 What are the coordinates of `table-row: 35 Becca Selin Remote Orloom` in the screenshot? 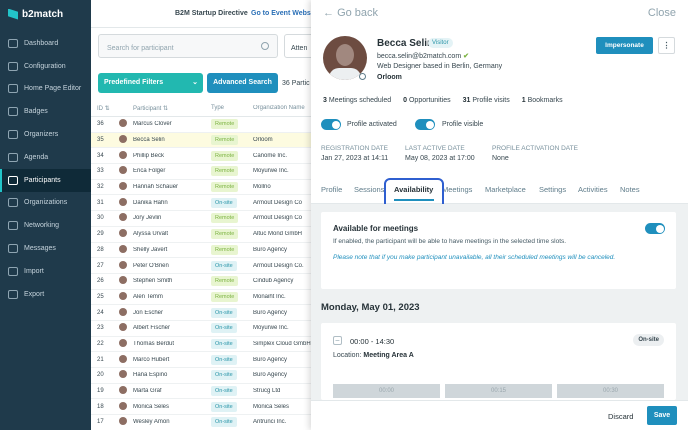 It's located at (201, 140).